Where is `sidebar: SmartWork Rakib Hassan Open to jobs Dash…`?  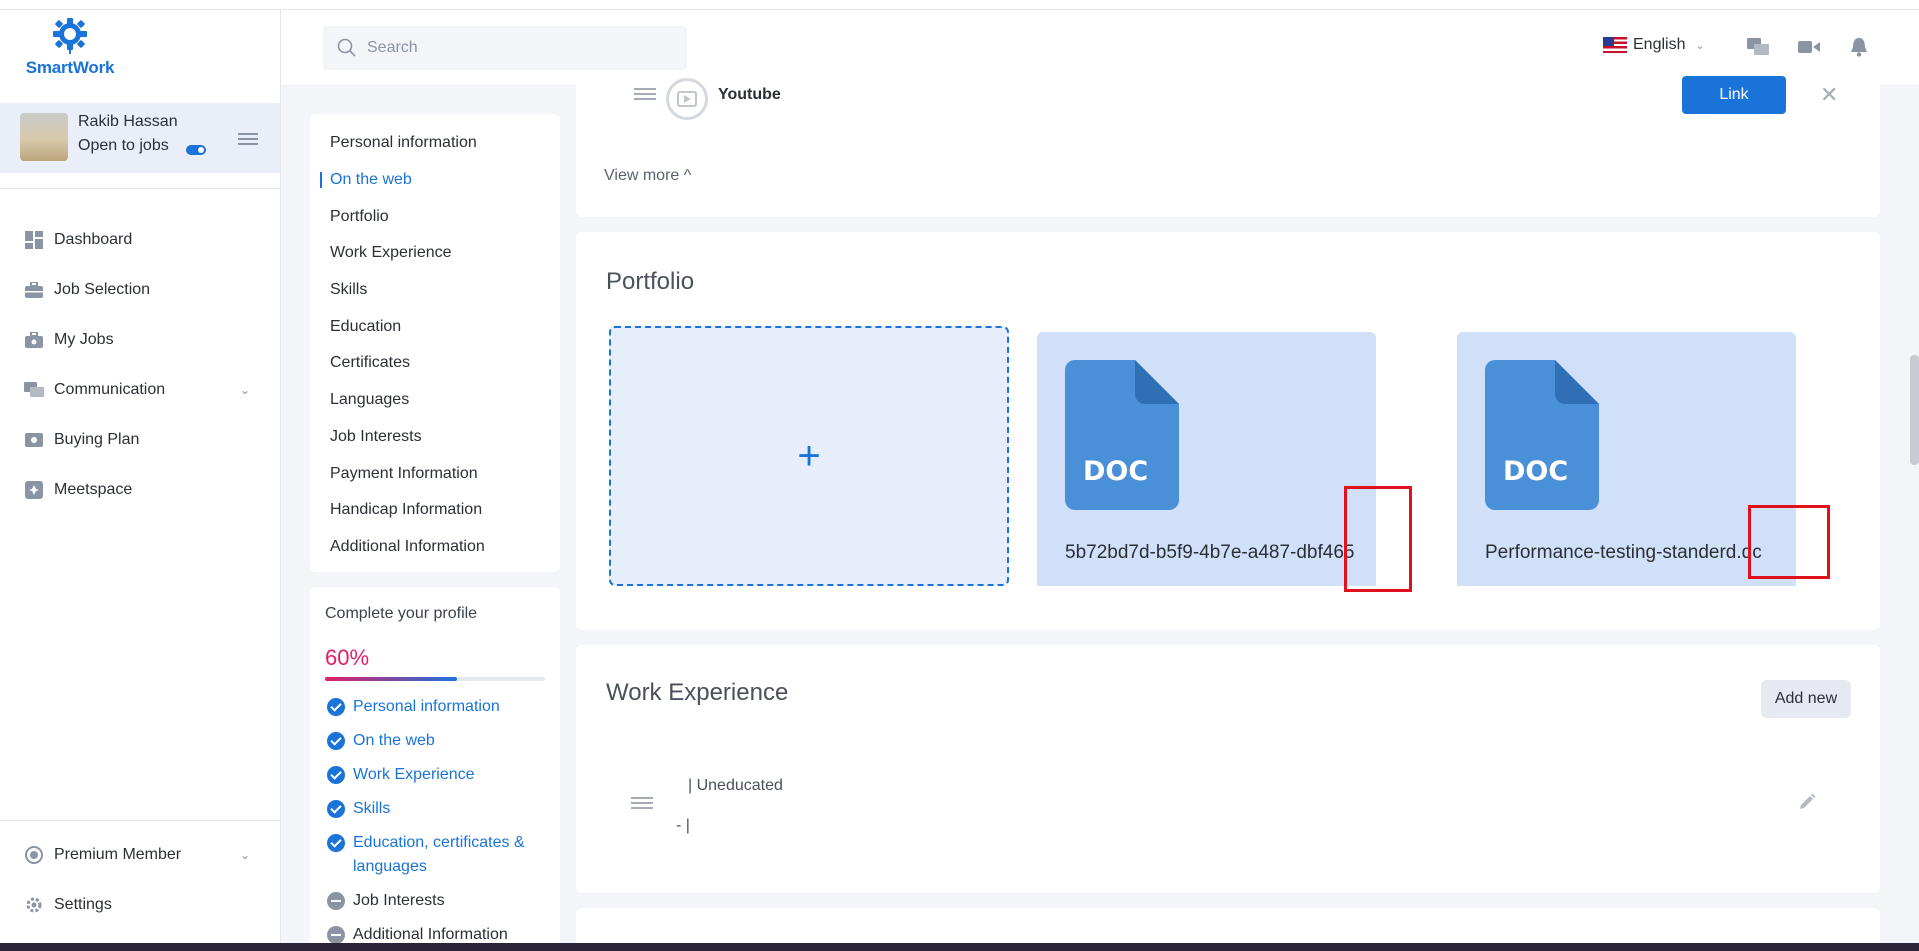
sidebar: SmartWork Rakib Hassan Open to jobs Dash… is located at coordinates (140, 476).